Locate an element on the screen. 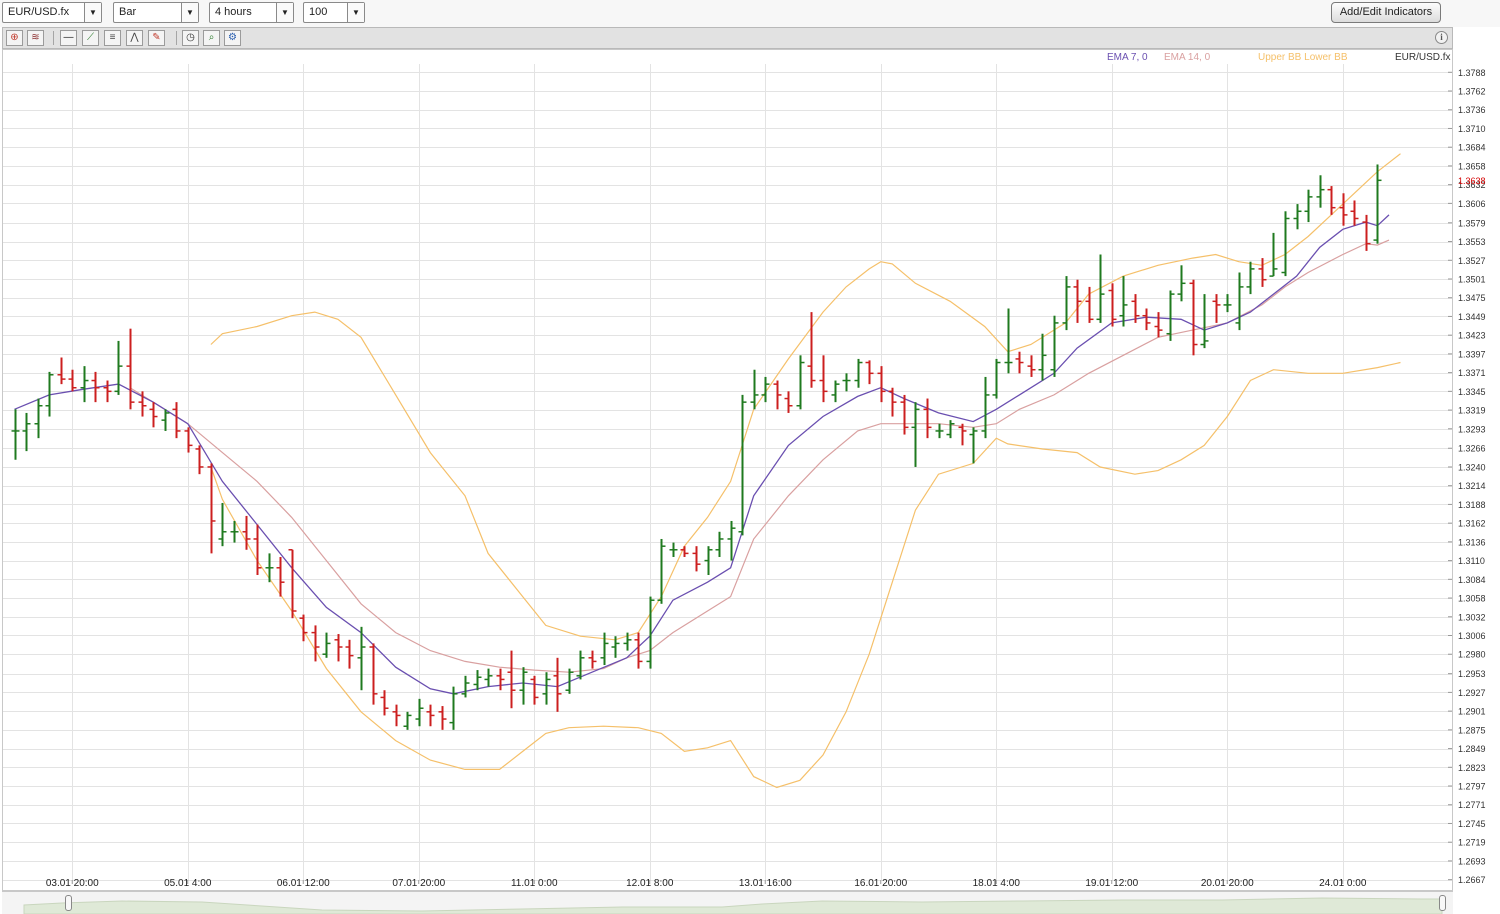 This screenshot has width=1500, height=914. y-axis-tick-label: 1.3684 is located at coordinates (1472, 148).